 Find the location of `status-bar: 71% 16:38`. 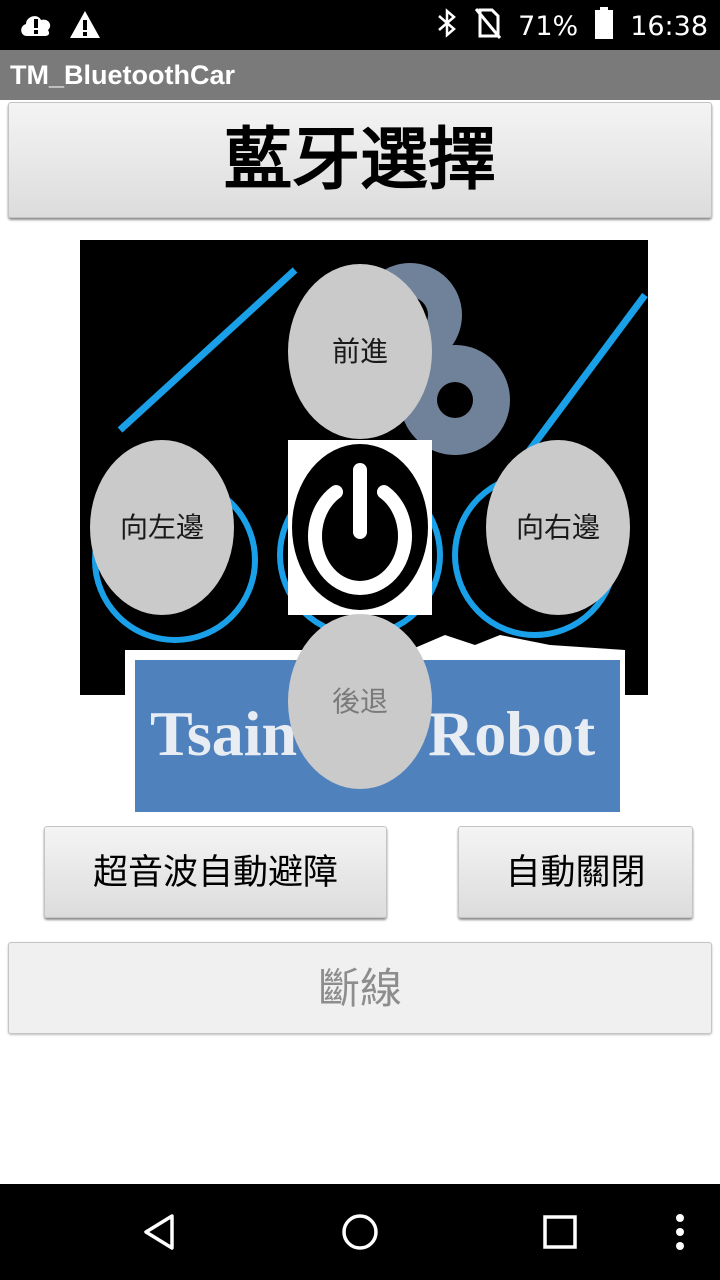

status-bar: 71% 16:38 is located at coordinates (360, 25).